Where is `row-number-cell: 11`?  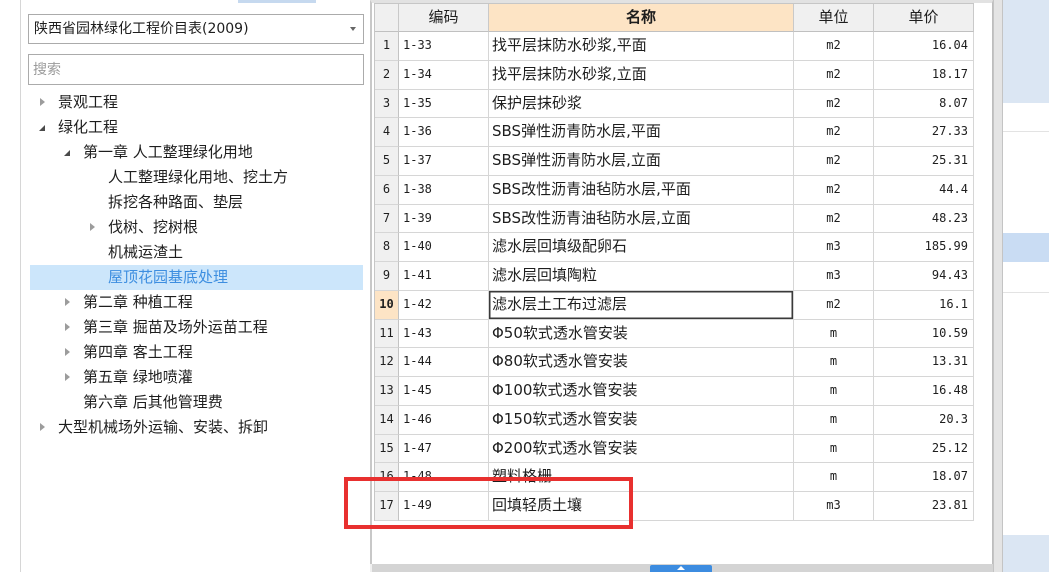
row-number-cell: 11 is located at coordinates (387, 334).